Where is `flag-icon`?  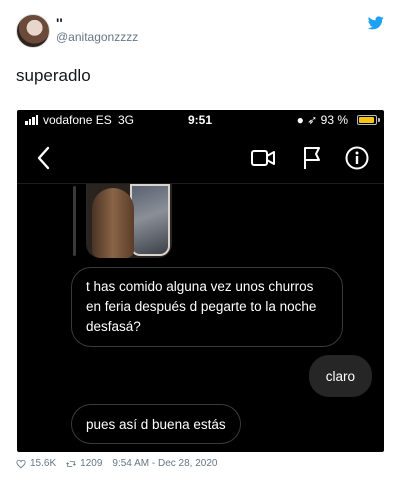
flag-icon is located at coordinates (312, 158).